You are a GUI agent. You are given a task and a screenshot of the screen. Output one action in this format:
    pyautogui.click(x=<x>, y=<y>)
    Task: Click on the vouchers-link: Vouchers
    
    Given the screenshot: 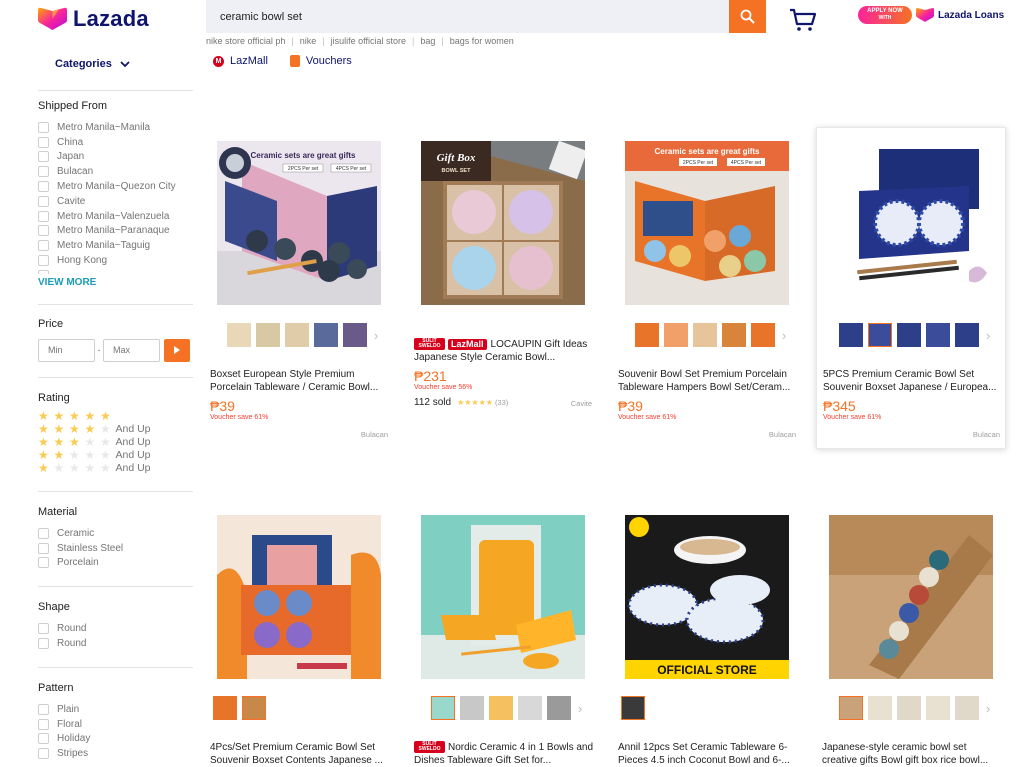 What is the action you would take?
    pyautogui.click(x=320, y=61)
    